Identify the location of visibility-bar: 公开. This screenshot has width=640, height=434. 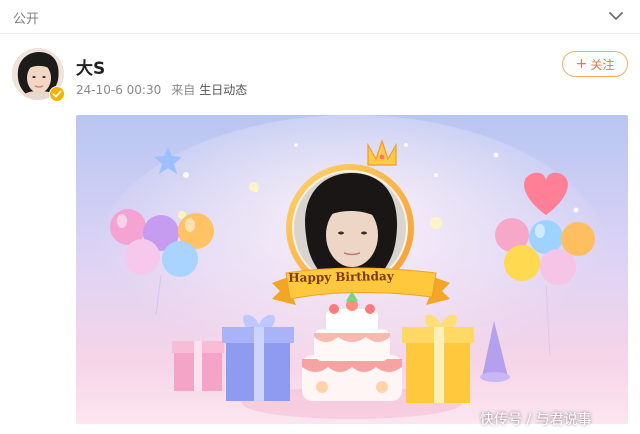
(320, 17).